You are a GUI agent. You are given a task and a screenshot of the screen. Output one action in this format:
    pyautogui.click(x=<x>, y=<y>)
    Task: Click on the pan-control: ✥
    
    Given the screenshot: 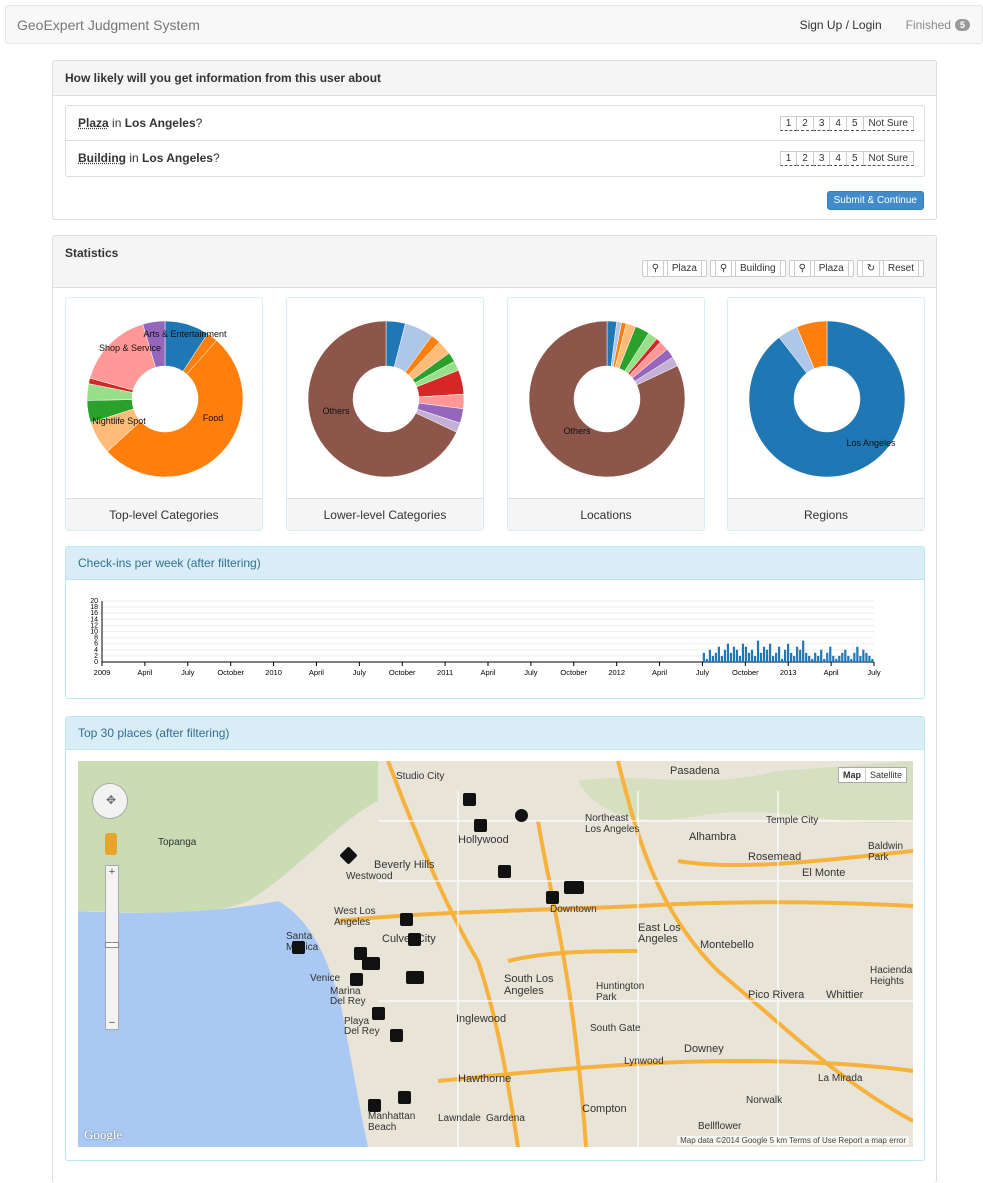 What is the action you would take?
    pyautogui.click(x=110, y=801)
    